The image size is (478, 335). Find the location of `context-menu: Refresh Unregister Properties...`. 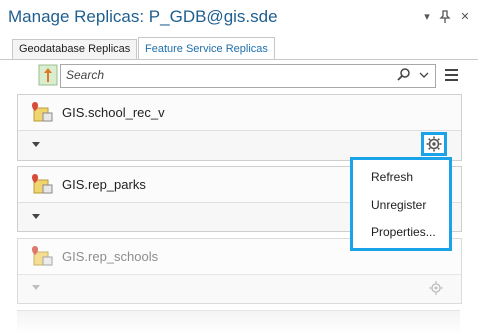

context-menu: Refresh Unregister Properties... is located at coordinates (401, 204).